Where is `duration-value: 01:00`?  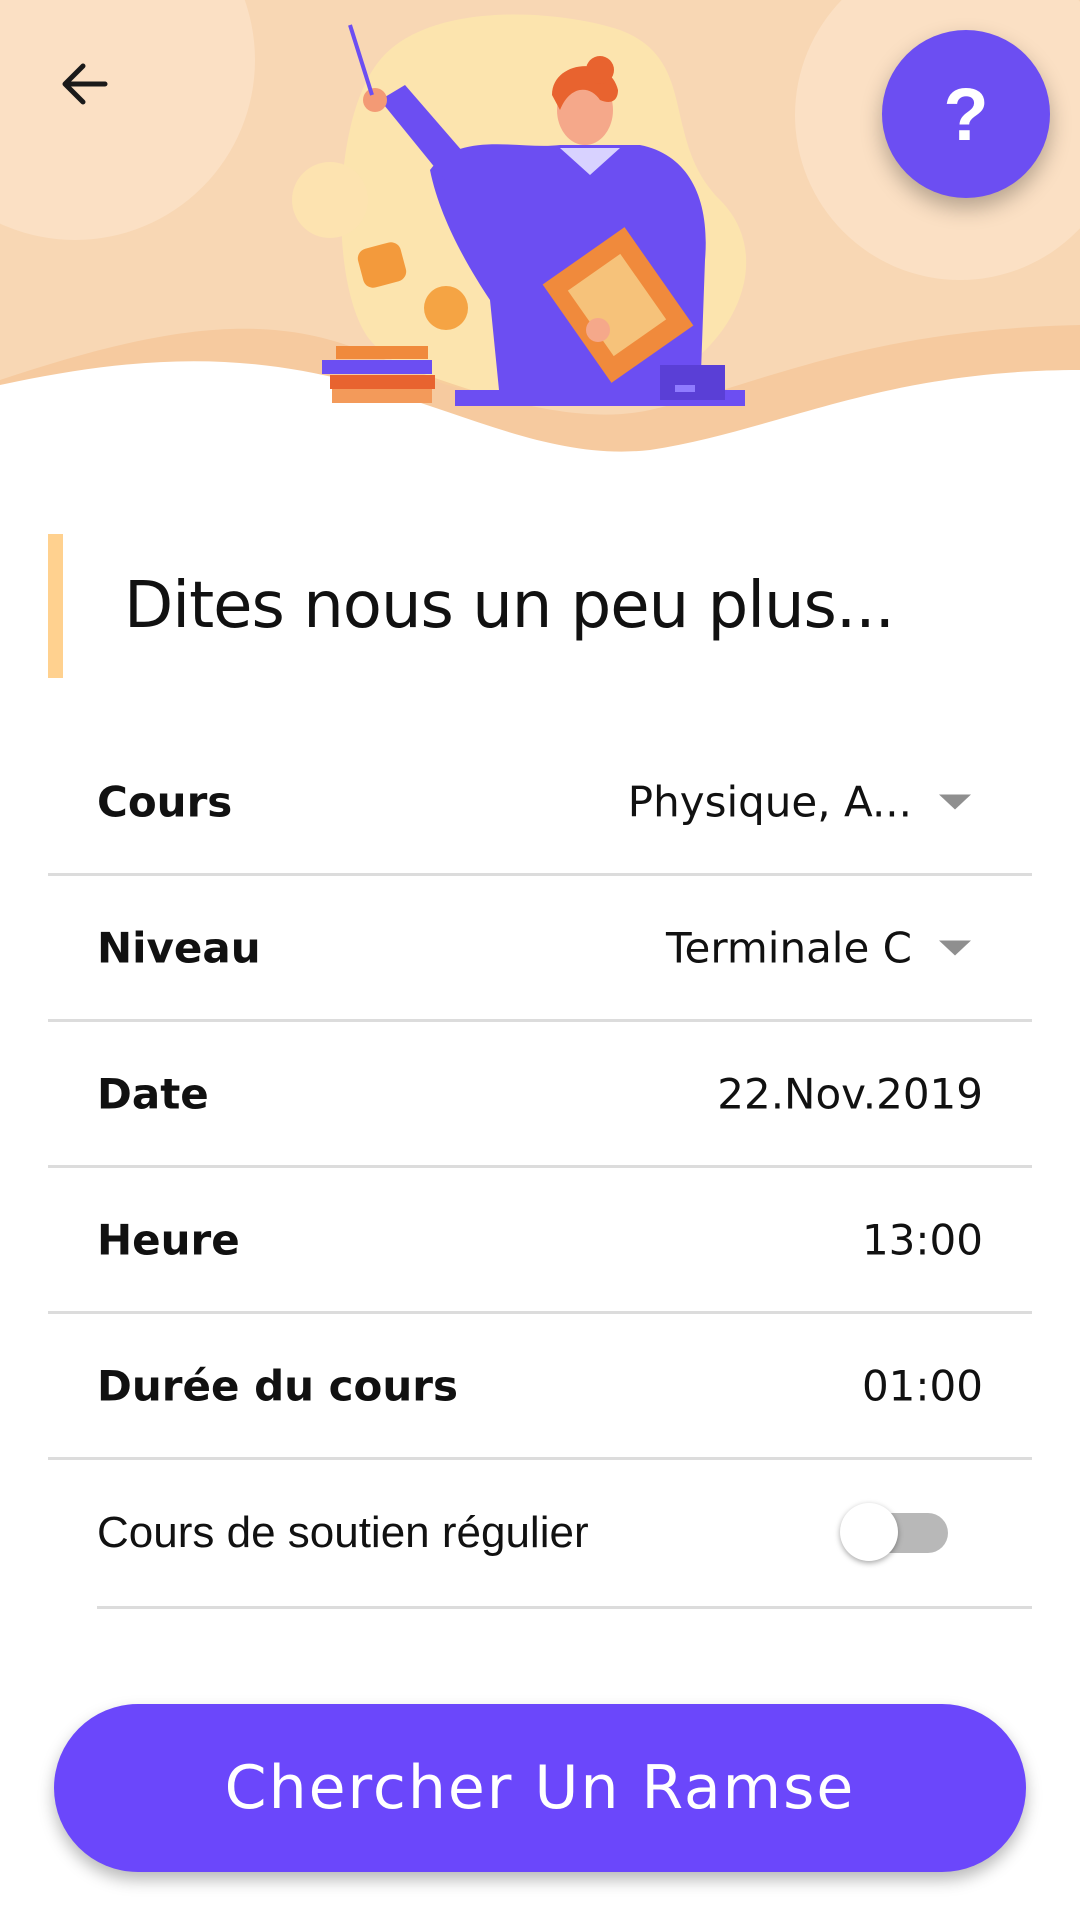
duration-value: 01:00 is located at coordinates (922, 1385).